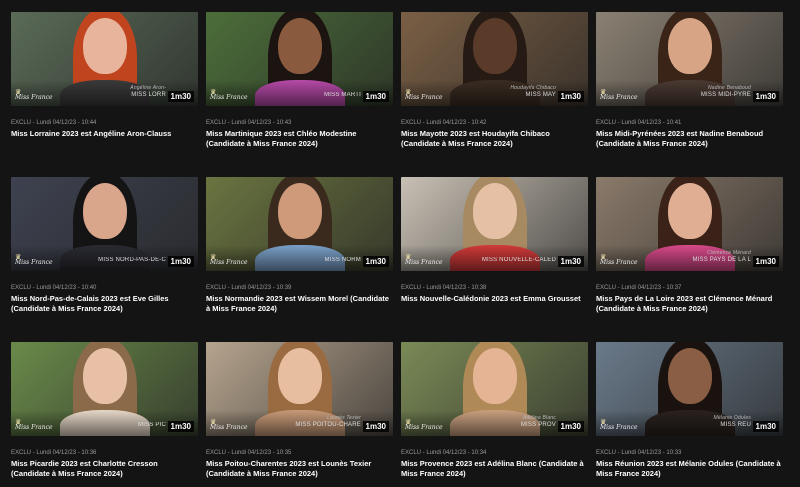 Image resolution: width=800 pixels, height=487 pixels. What do you see at coordinates (732, 418) in the screenshot?
I see `thumbnail-caption-name: Mélanie Odules` at bounding box center [732, 418].